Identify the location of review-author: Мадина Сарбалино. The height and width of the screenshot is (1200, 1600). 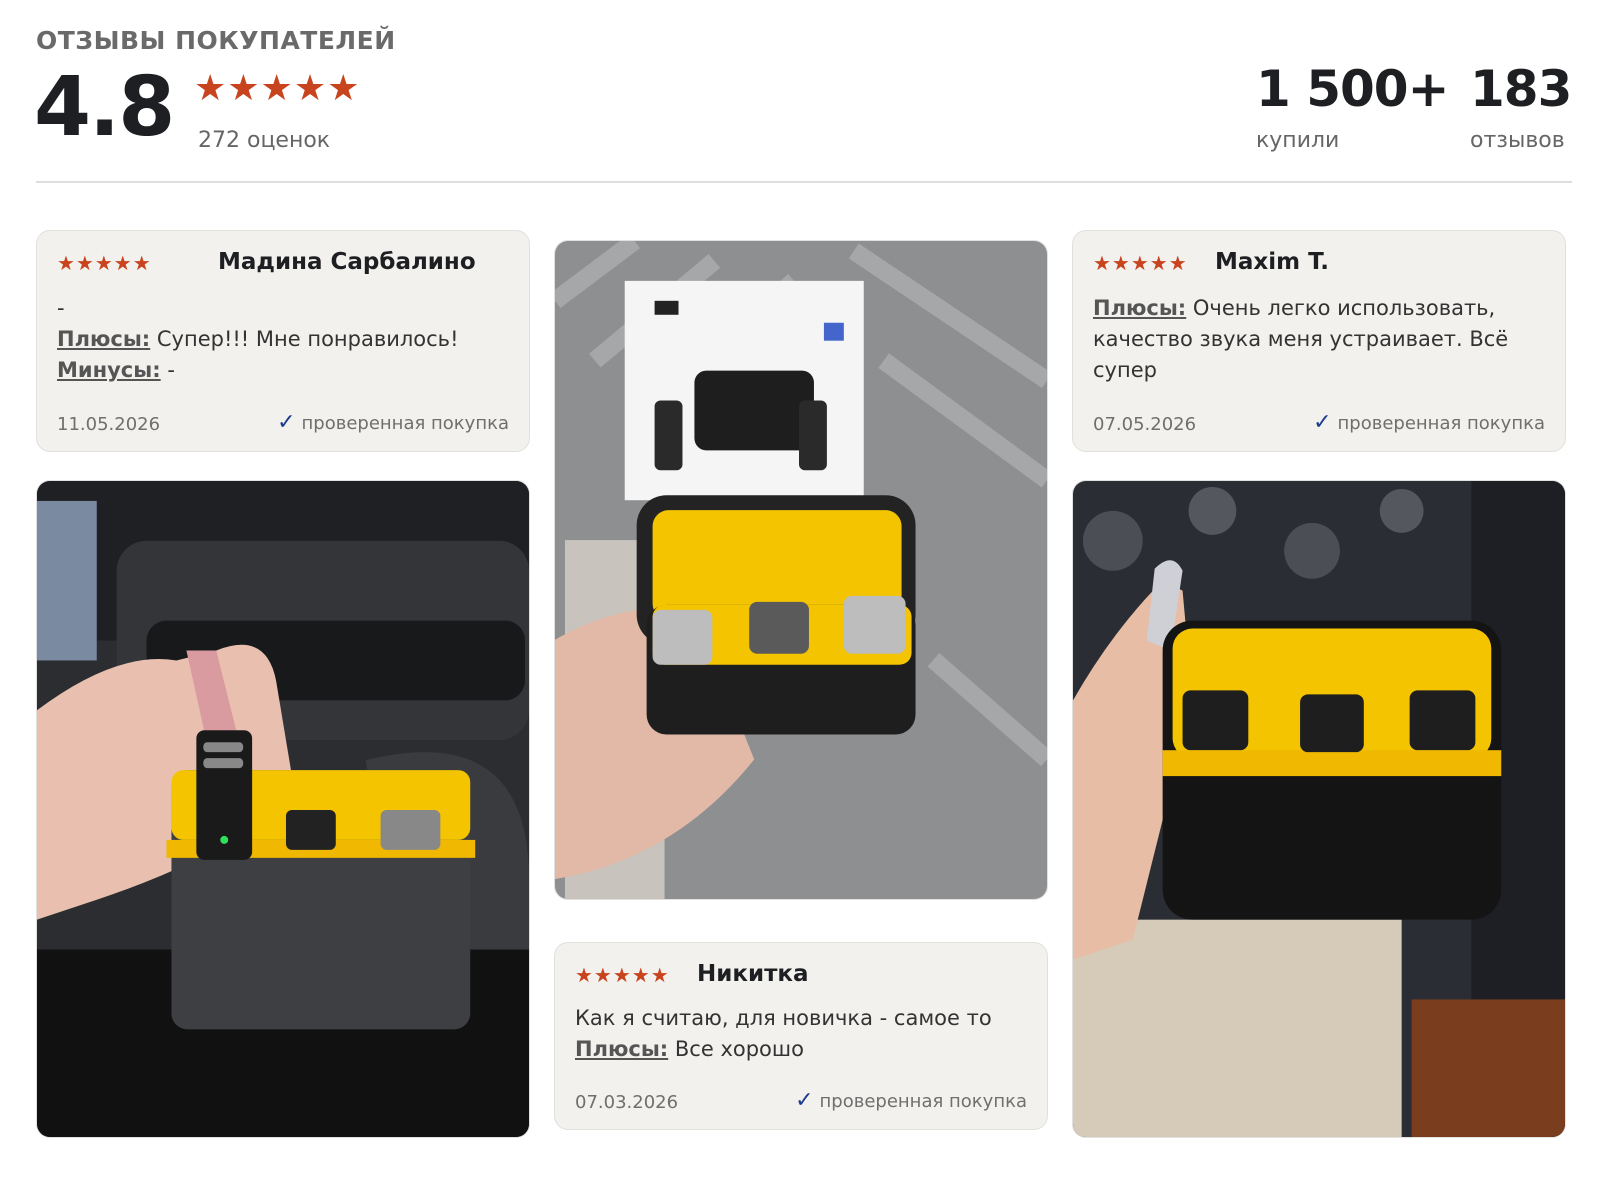
(347, 262).